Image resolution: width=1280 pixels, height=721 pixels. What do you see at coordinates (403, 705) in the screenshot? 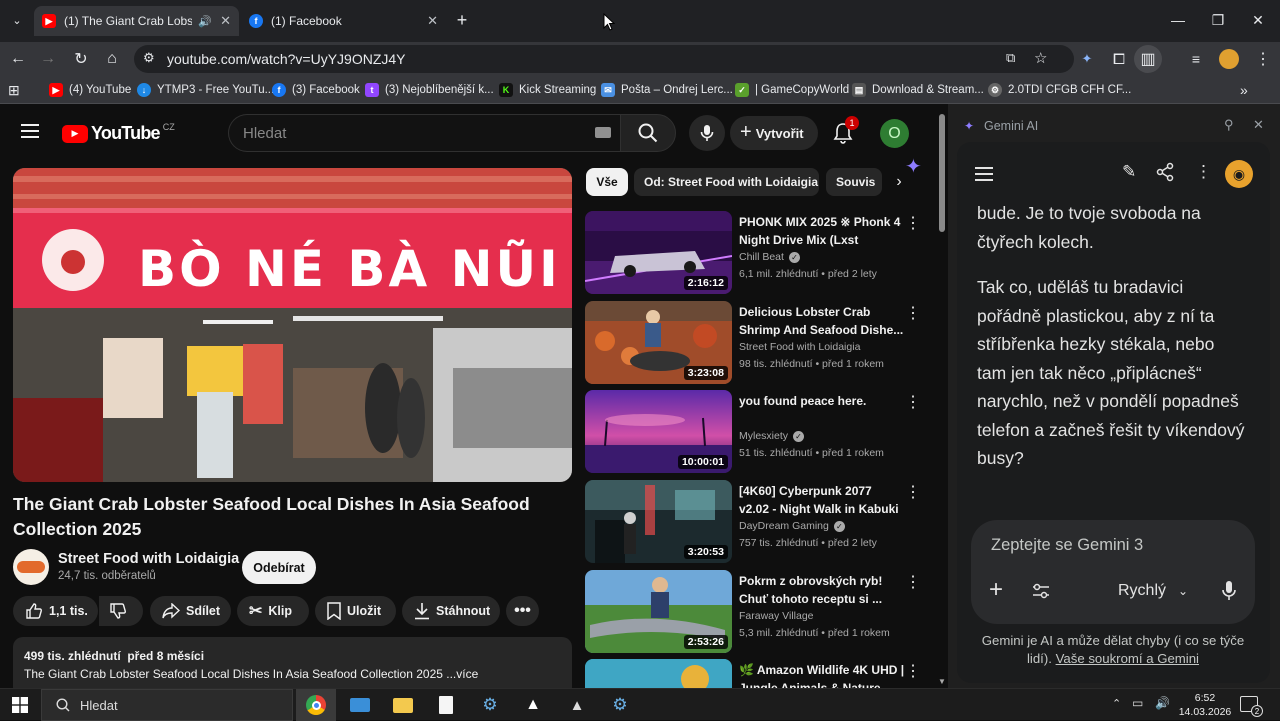
I see `file-explorer-icon` at bounding box center [403, 705].